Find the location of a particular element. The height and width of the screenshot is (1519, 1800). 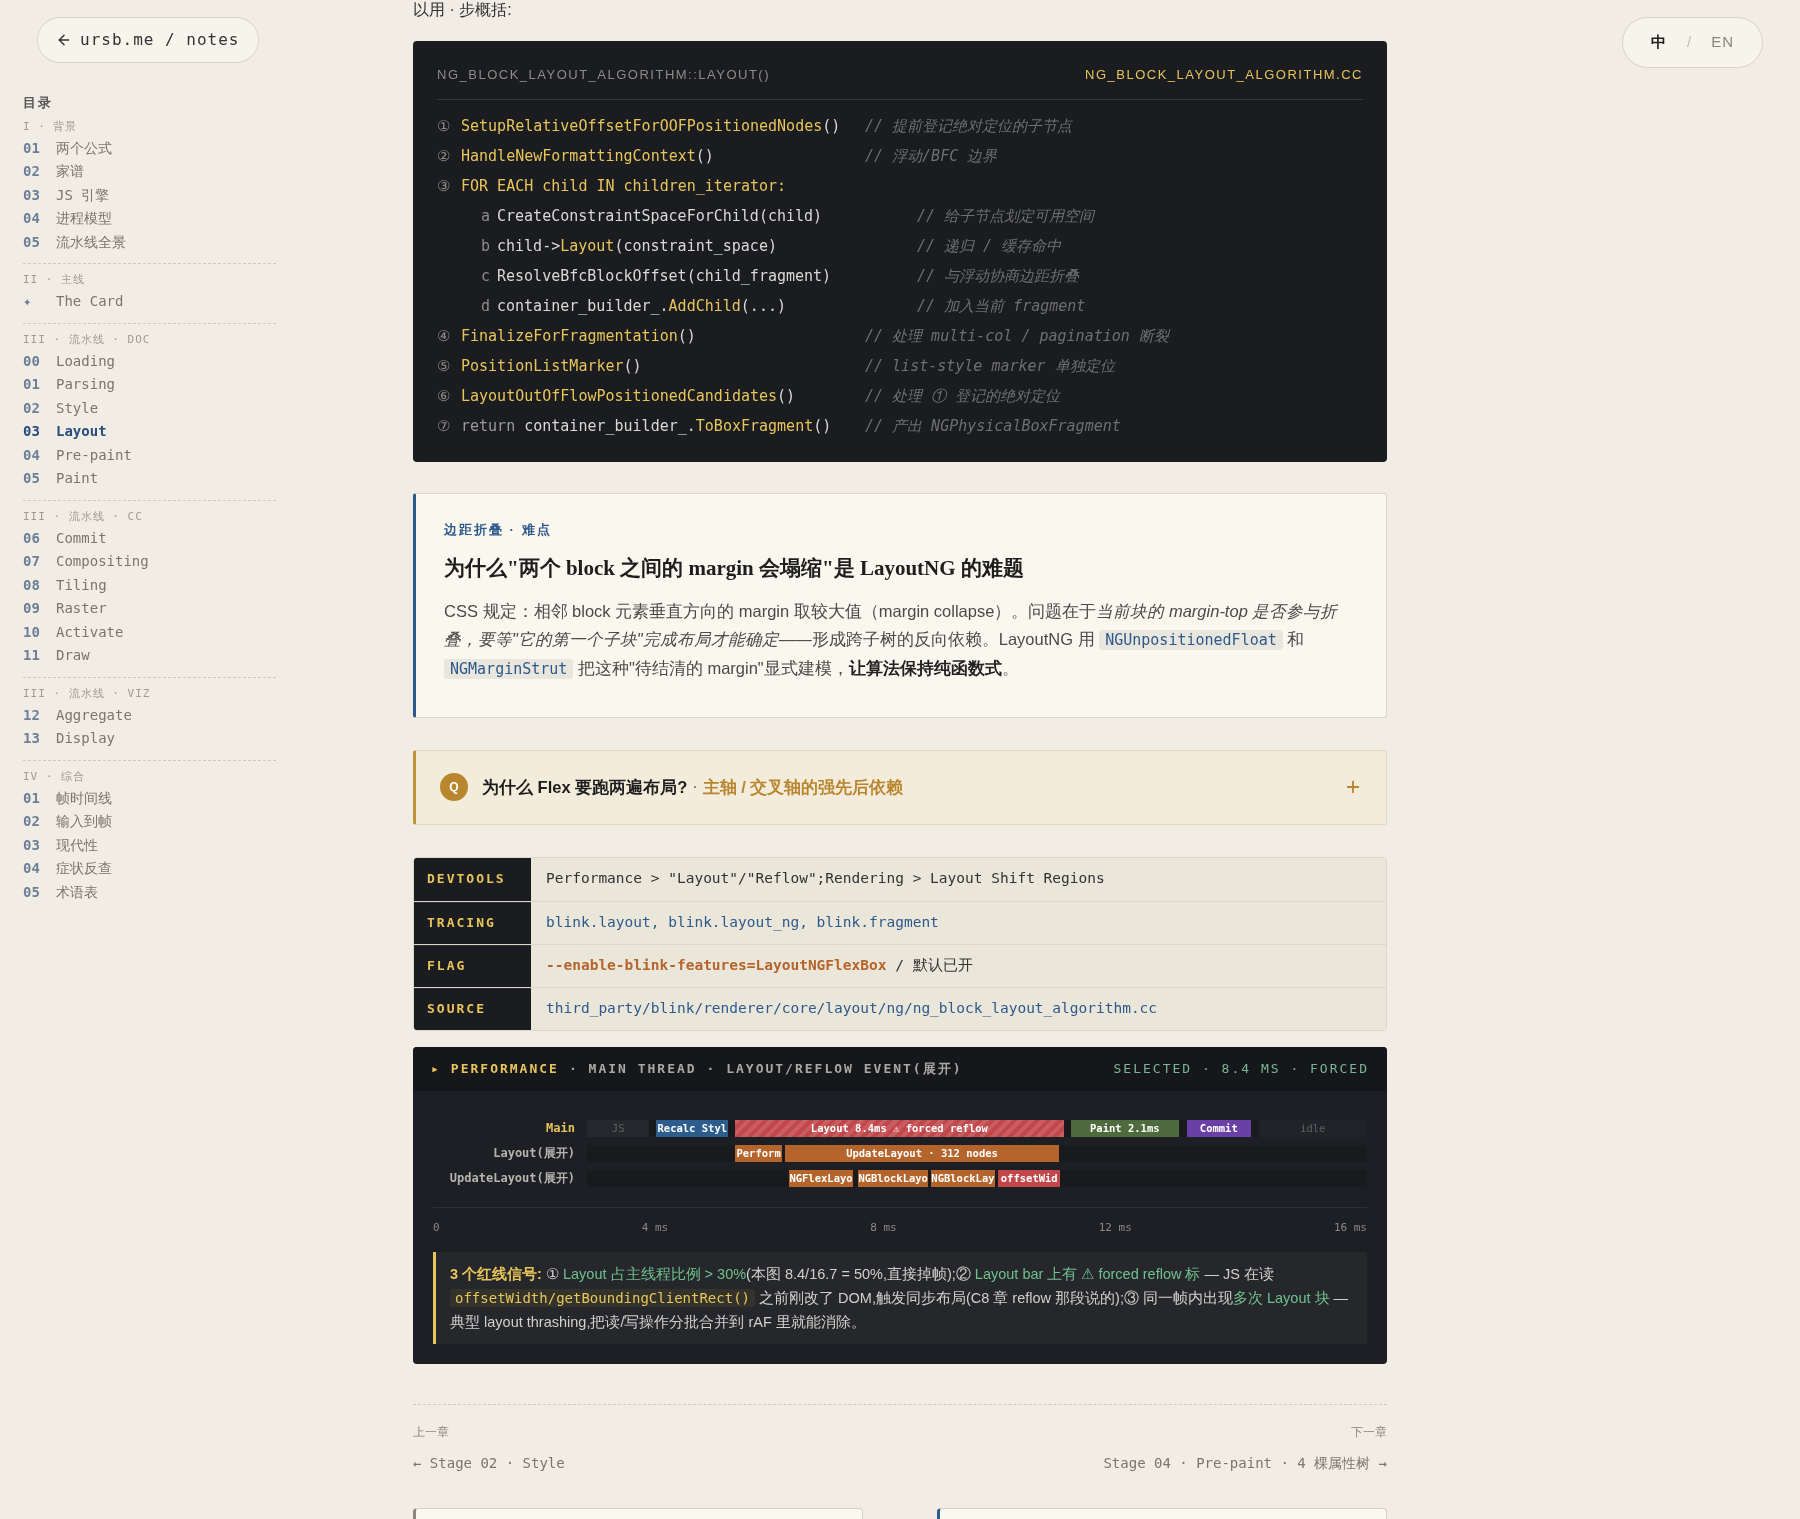

question-badge: Q is located at coordinates (454, 787).